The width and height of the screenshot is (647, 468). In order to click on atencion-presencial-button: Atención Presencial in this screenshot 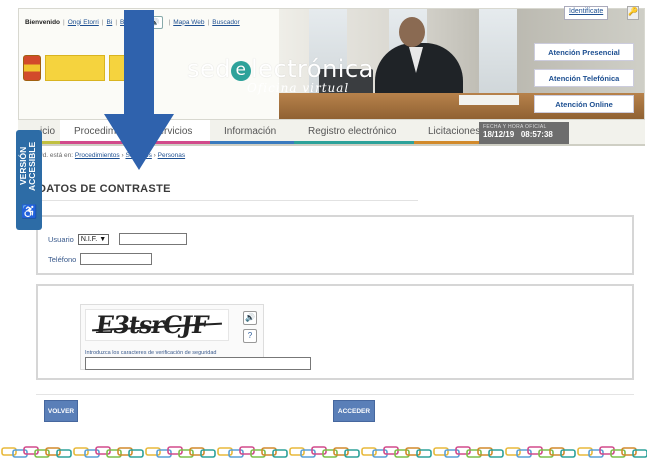, I will do `click(584, 52)`.